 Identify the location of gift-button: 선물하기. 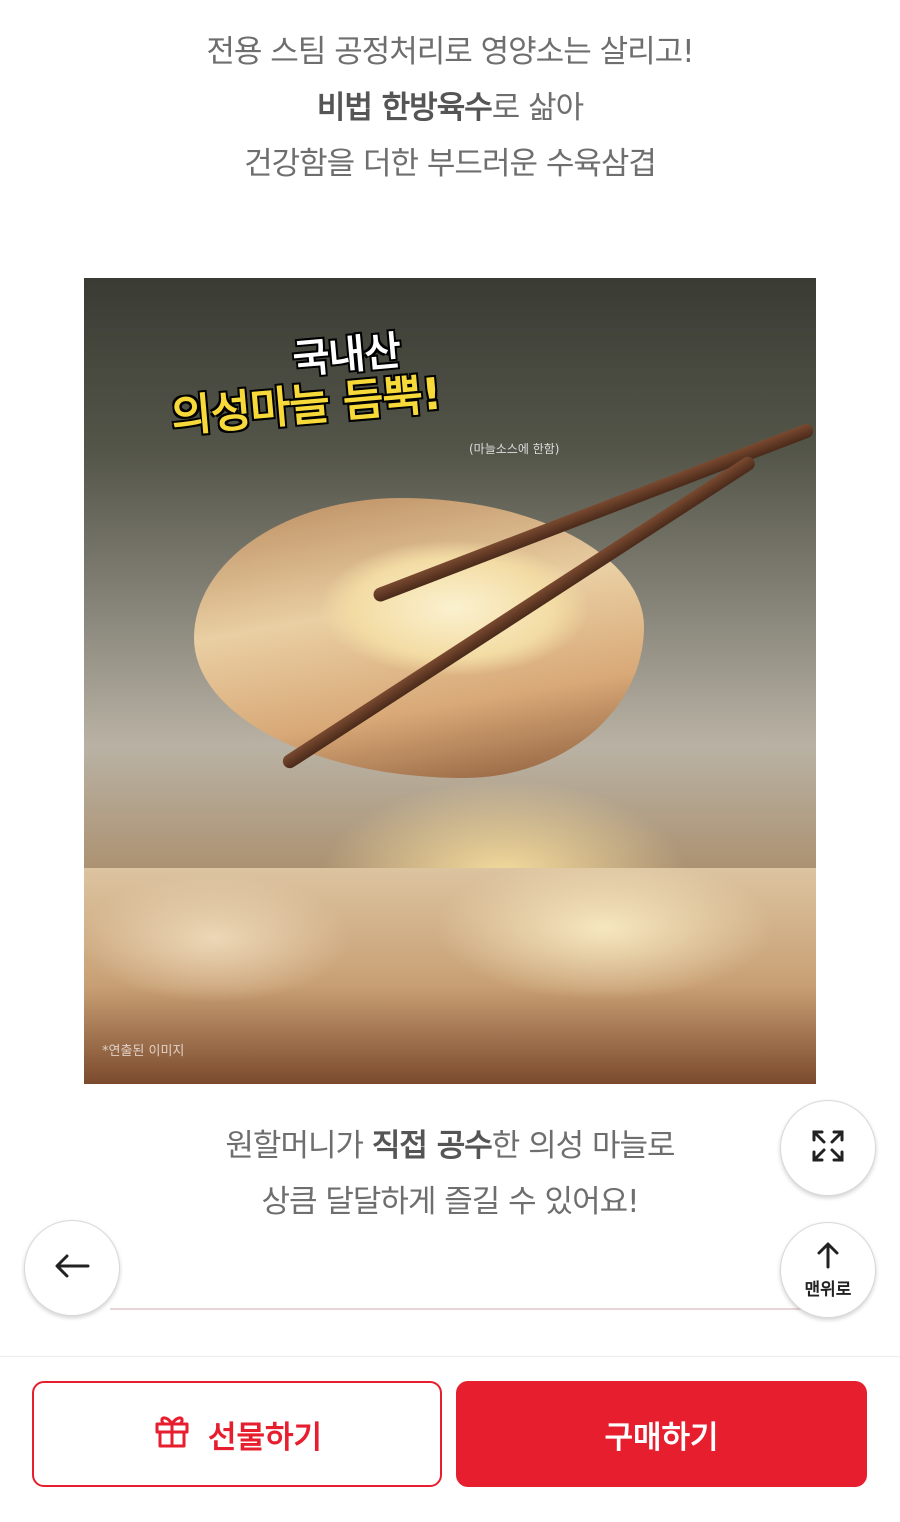
(237, 1434).